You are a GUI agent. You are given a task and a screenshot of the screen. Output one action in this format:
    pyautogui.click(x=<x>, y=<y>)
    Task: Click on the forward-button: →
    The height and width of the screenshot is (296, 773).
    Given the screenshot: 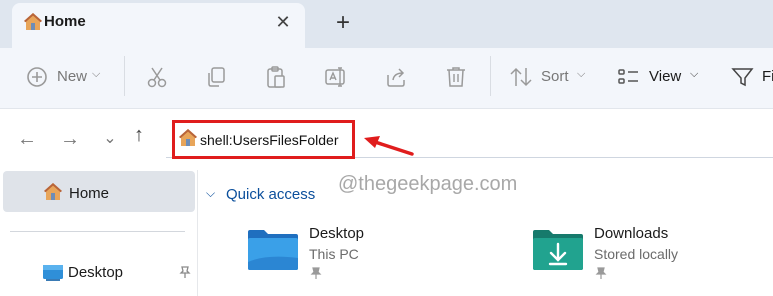 What is the action you would take?
    pyautogui.click(x=70, y=139)
    